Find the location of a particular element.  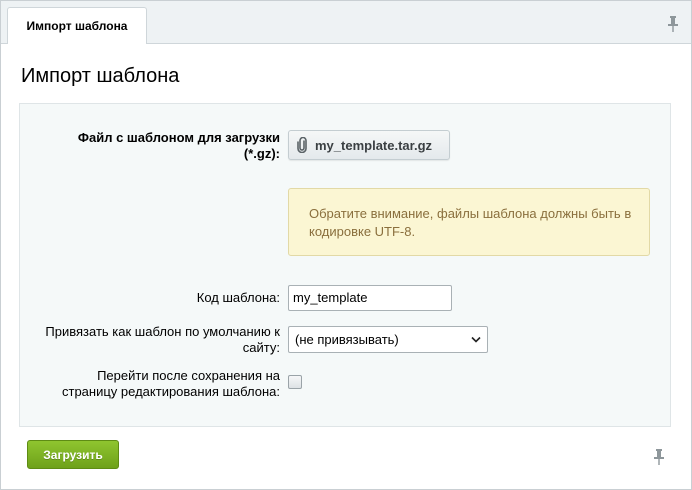

template-code-input: my_template is located at coordinates (370, 298).